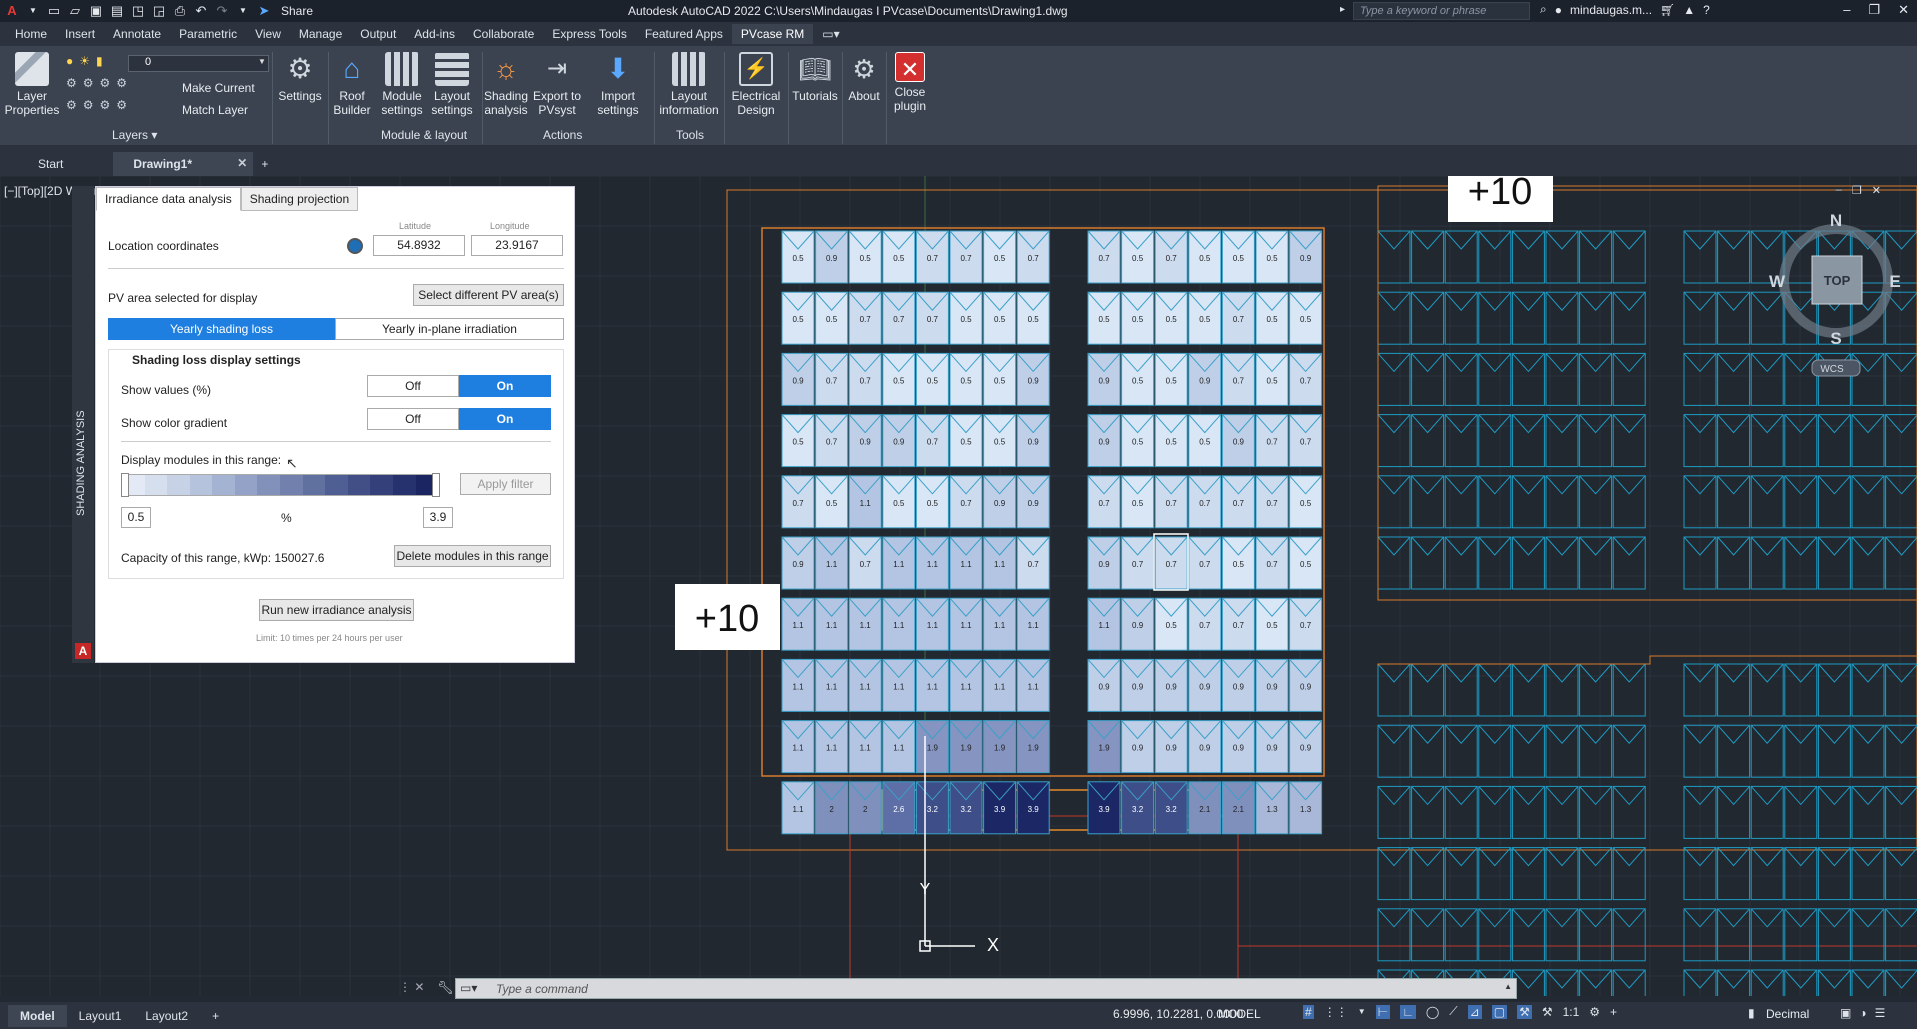 The height and width of the screenshot is (1029, 1917). Describe the element at coordinates (1383, 1011) in the screenshot. I see `ortho-icon: ⊢` at that location.